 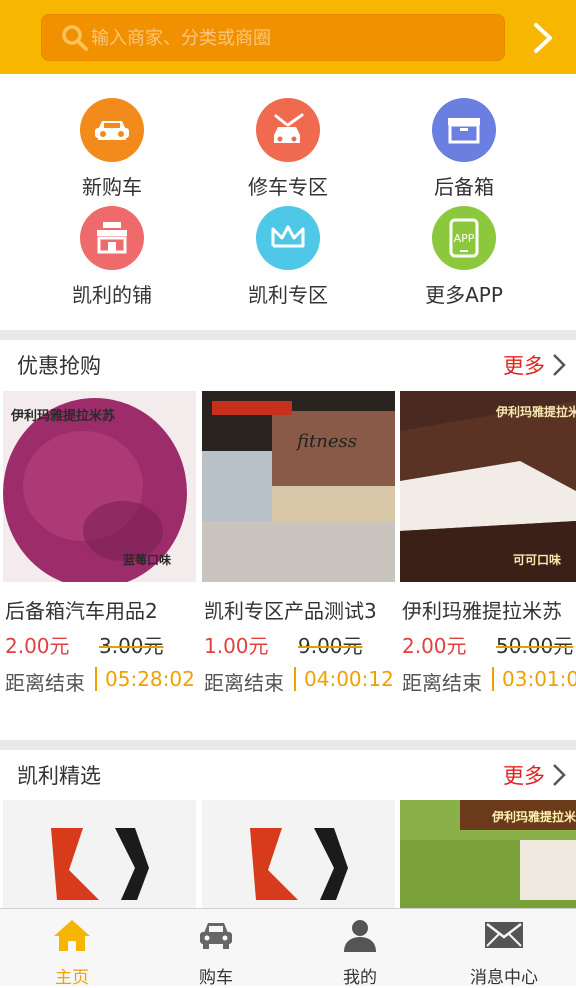 I want to click on crown-icon, so click(x=288, y=238).